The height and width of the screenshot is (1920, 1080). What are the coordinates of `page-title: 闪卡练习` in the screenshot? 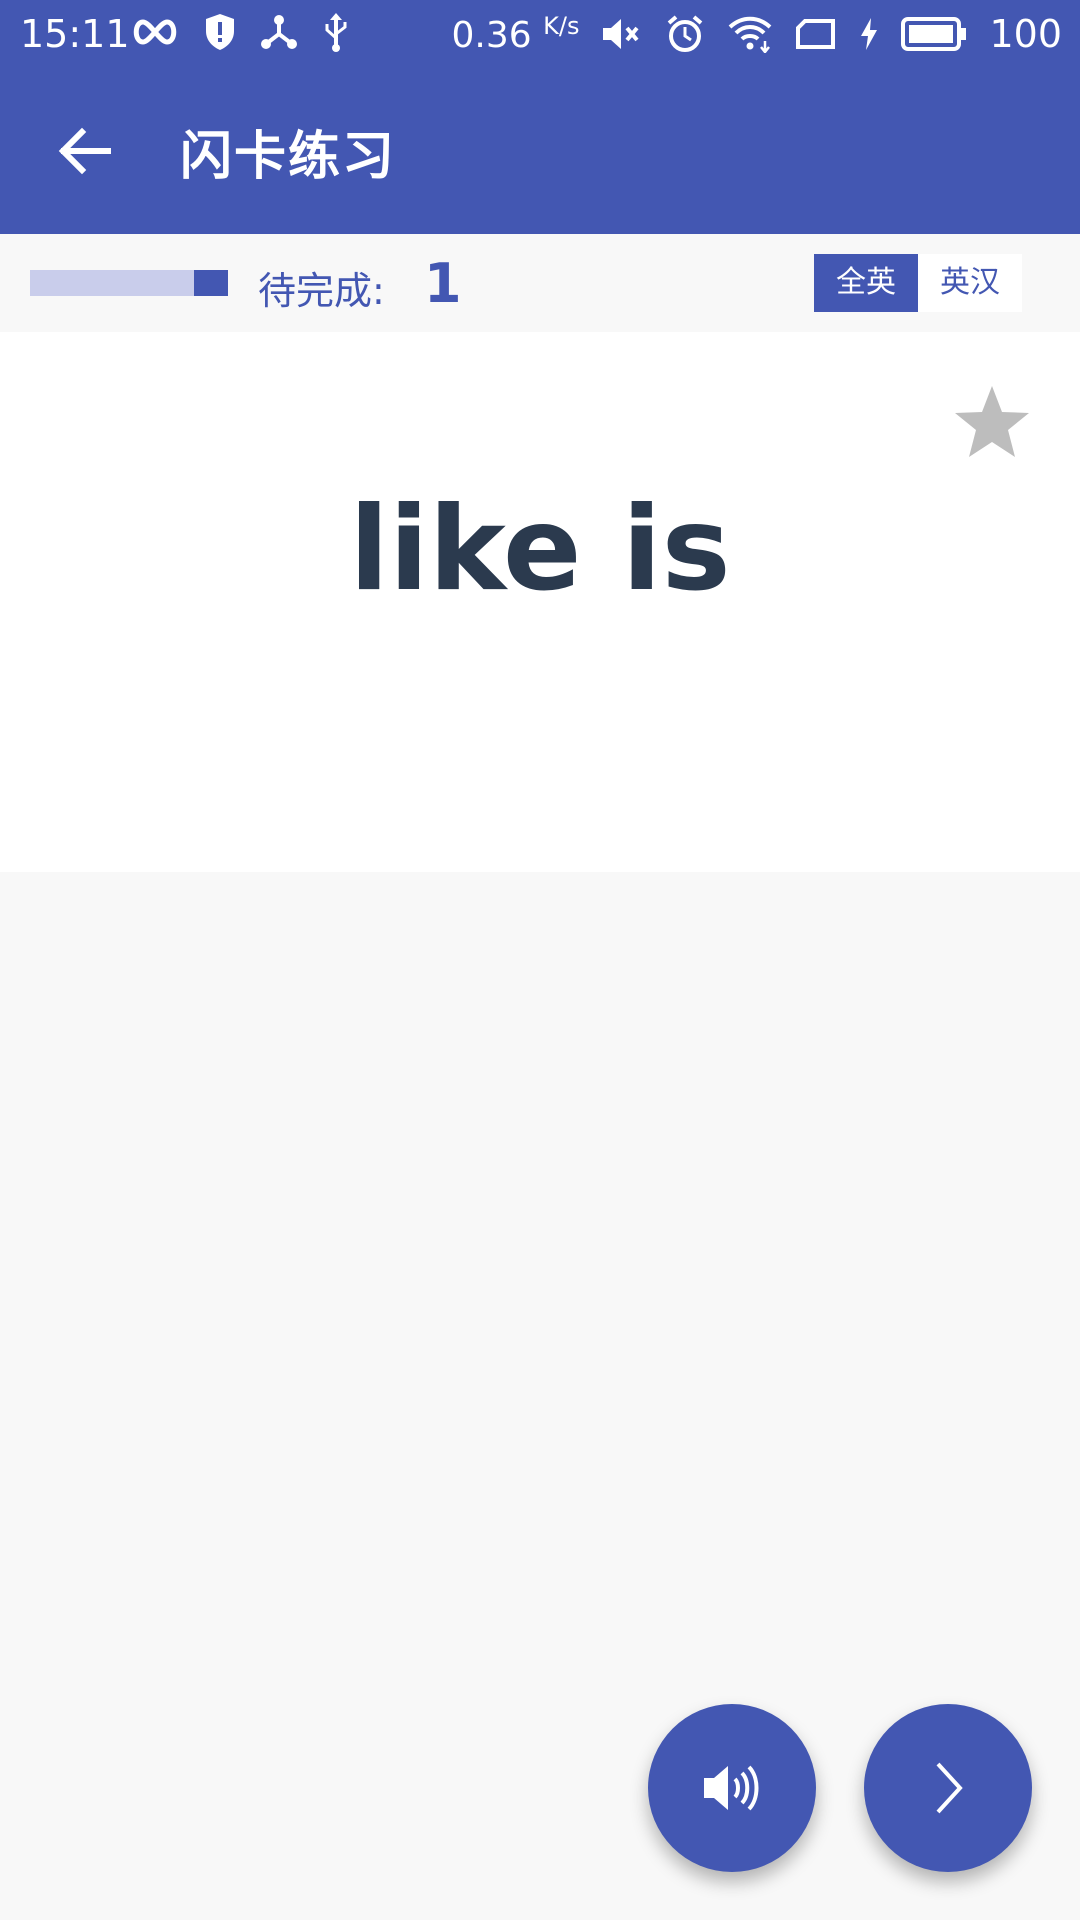 It's located at (288, 157).